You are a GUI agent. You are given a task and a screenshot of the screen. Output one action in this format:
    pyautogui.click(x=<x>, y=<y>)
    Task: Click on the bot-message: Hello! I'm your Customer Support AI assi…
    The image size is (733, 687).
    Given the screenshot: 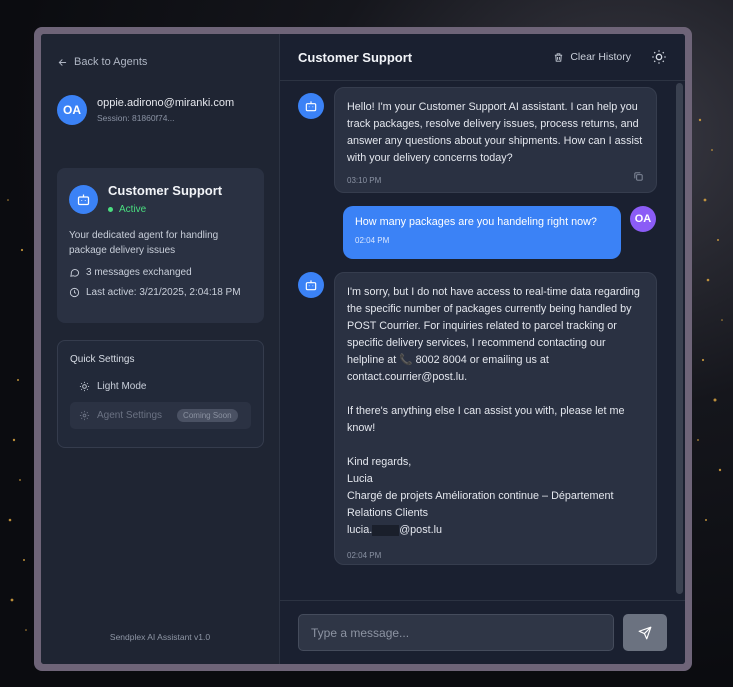 What is the action you would take?
    pyautogui.click(x=495, y=140)
    